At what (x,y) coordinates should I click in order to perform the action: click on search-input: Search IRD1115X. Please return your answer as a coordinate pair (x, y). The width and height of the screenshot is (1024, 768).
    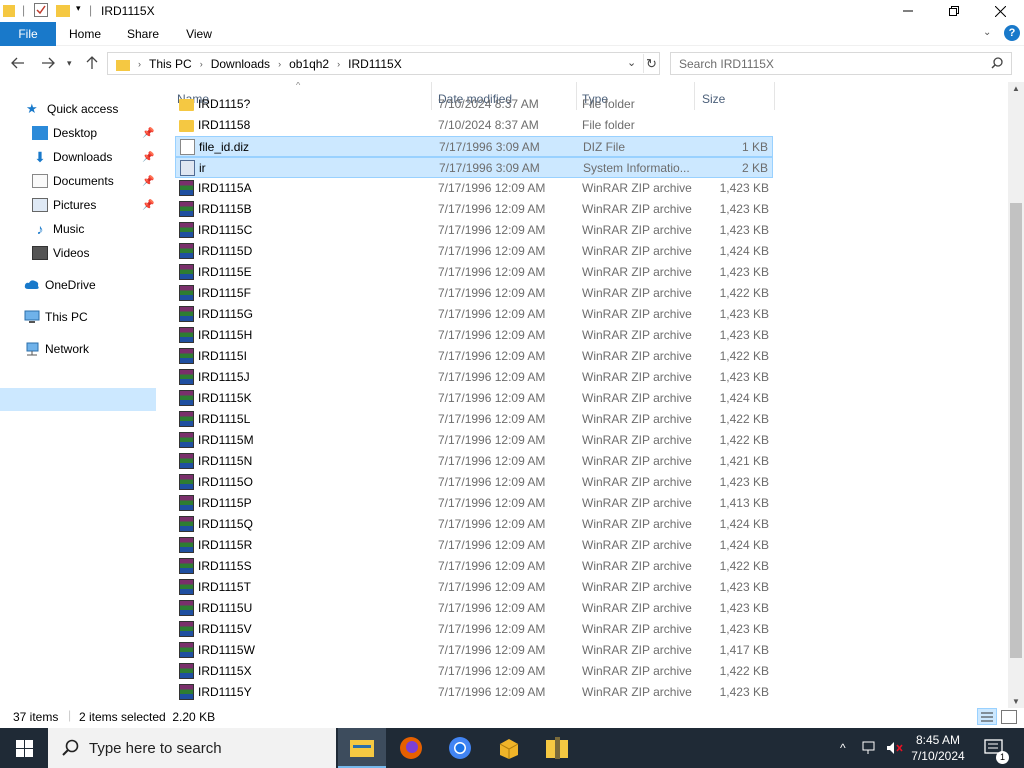
    Looking at the image, I should click on (841, 63).